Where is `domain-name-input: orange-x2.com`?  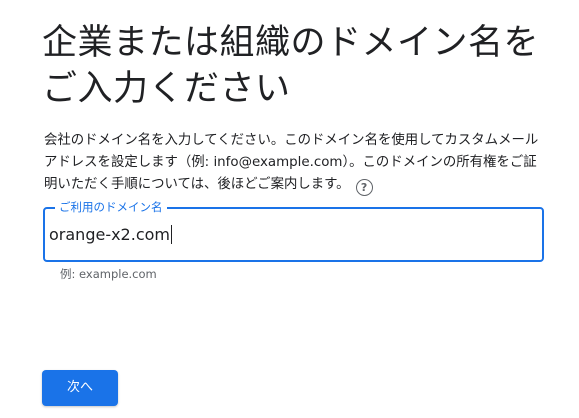 domain-name-input: orange-x2.com is located at coordinates (110, 235).